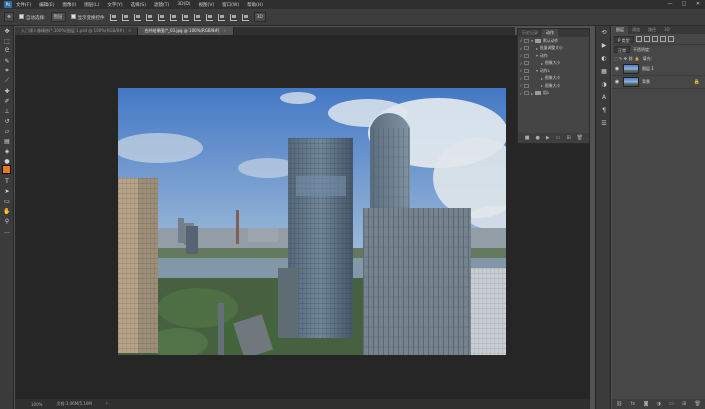 The image size is (705, 409). I want to click on color-icon: ◐, so click(604, 58).